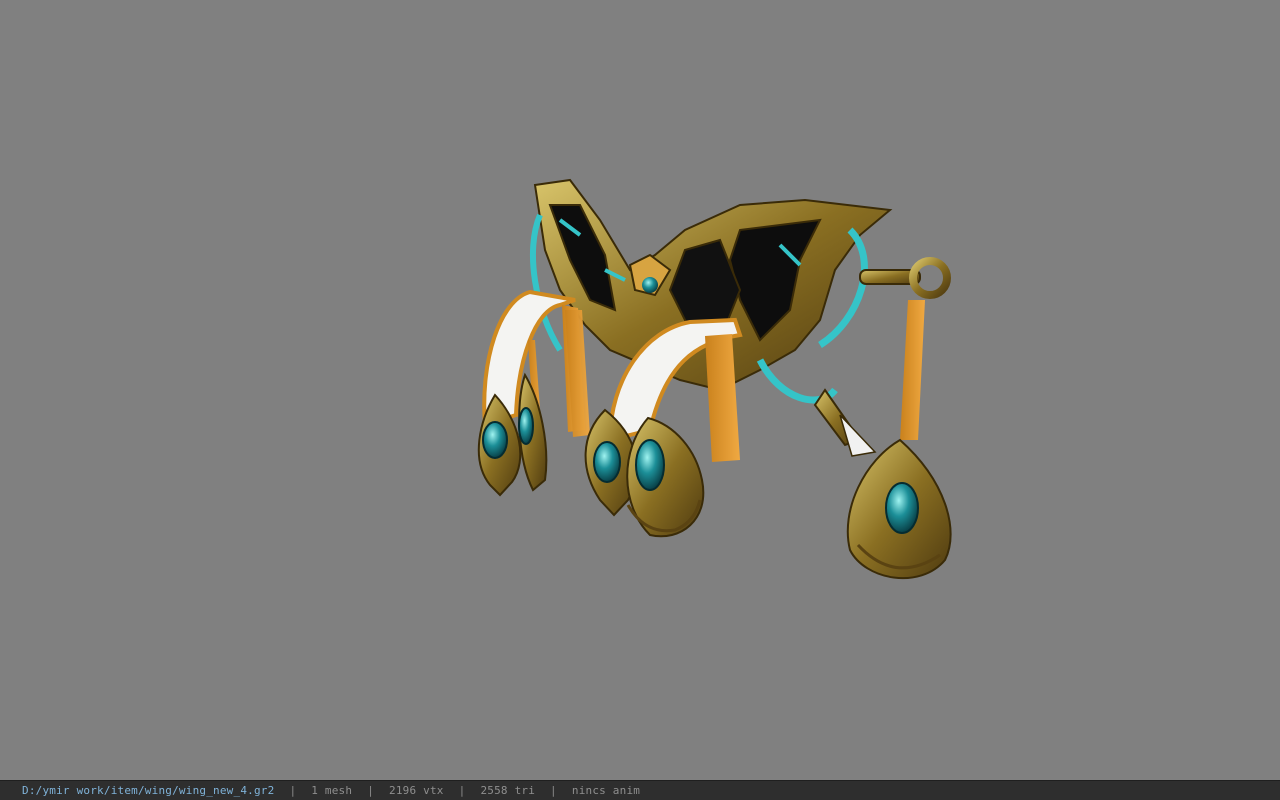  I want to click on vertex-count-text: 2196 vtx, so click(416, 790).